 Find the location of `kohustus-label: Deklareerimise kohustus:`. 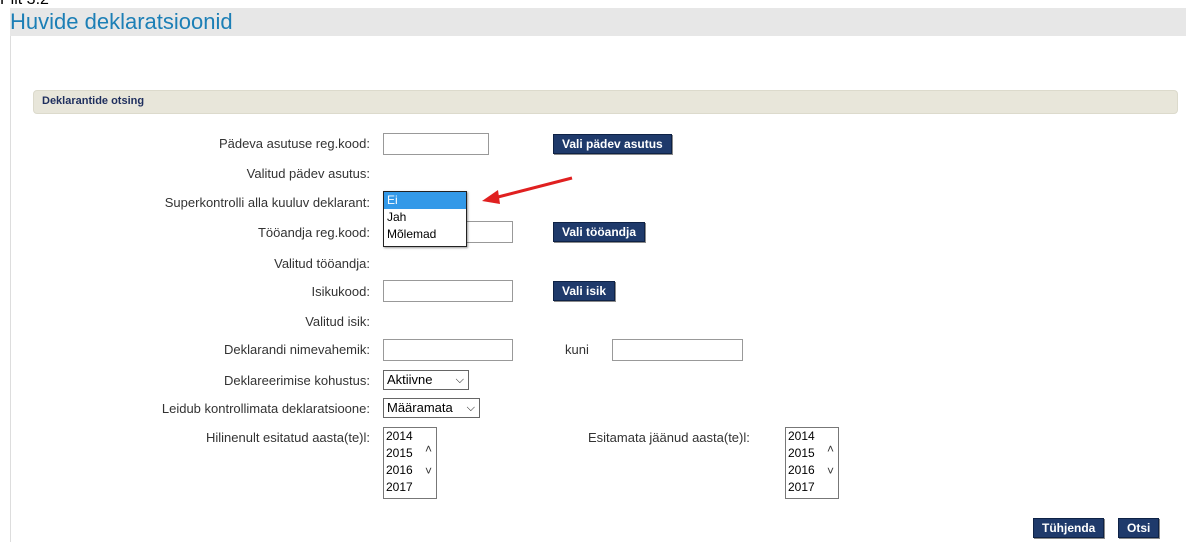

kohustus-label: Deklareerimise kohustus: is located at coordinates (297, 380).